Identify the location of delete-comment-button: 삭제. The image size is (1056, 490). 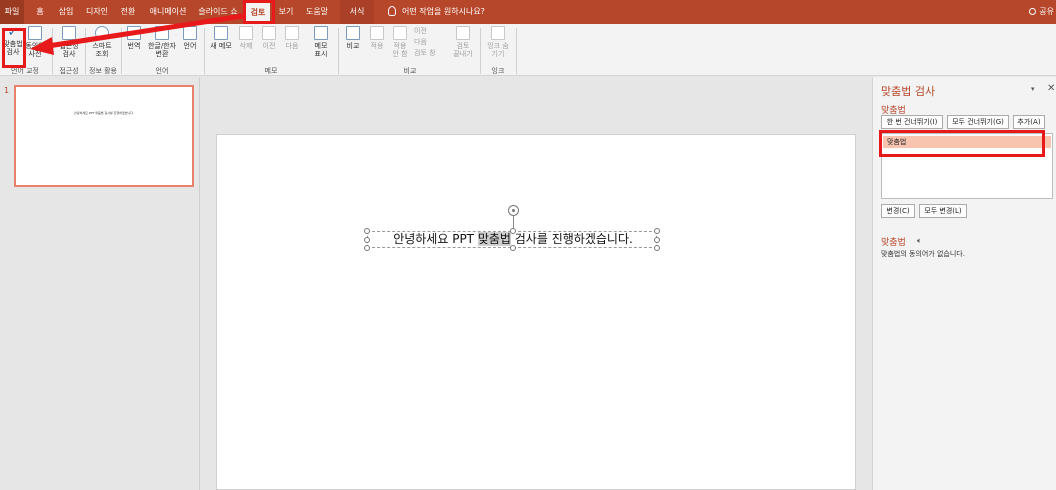
(246, 38).